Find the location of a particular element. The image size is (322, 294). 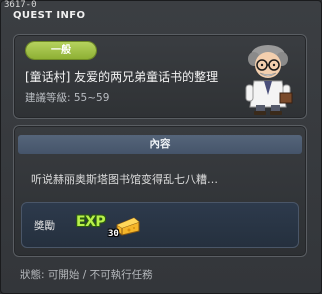

quest-level-recommendation: 建議等級: 55~59 is located at coordinates (67, 98).